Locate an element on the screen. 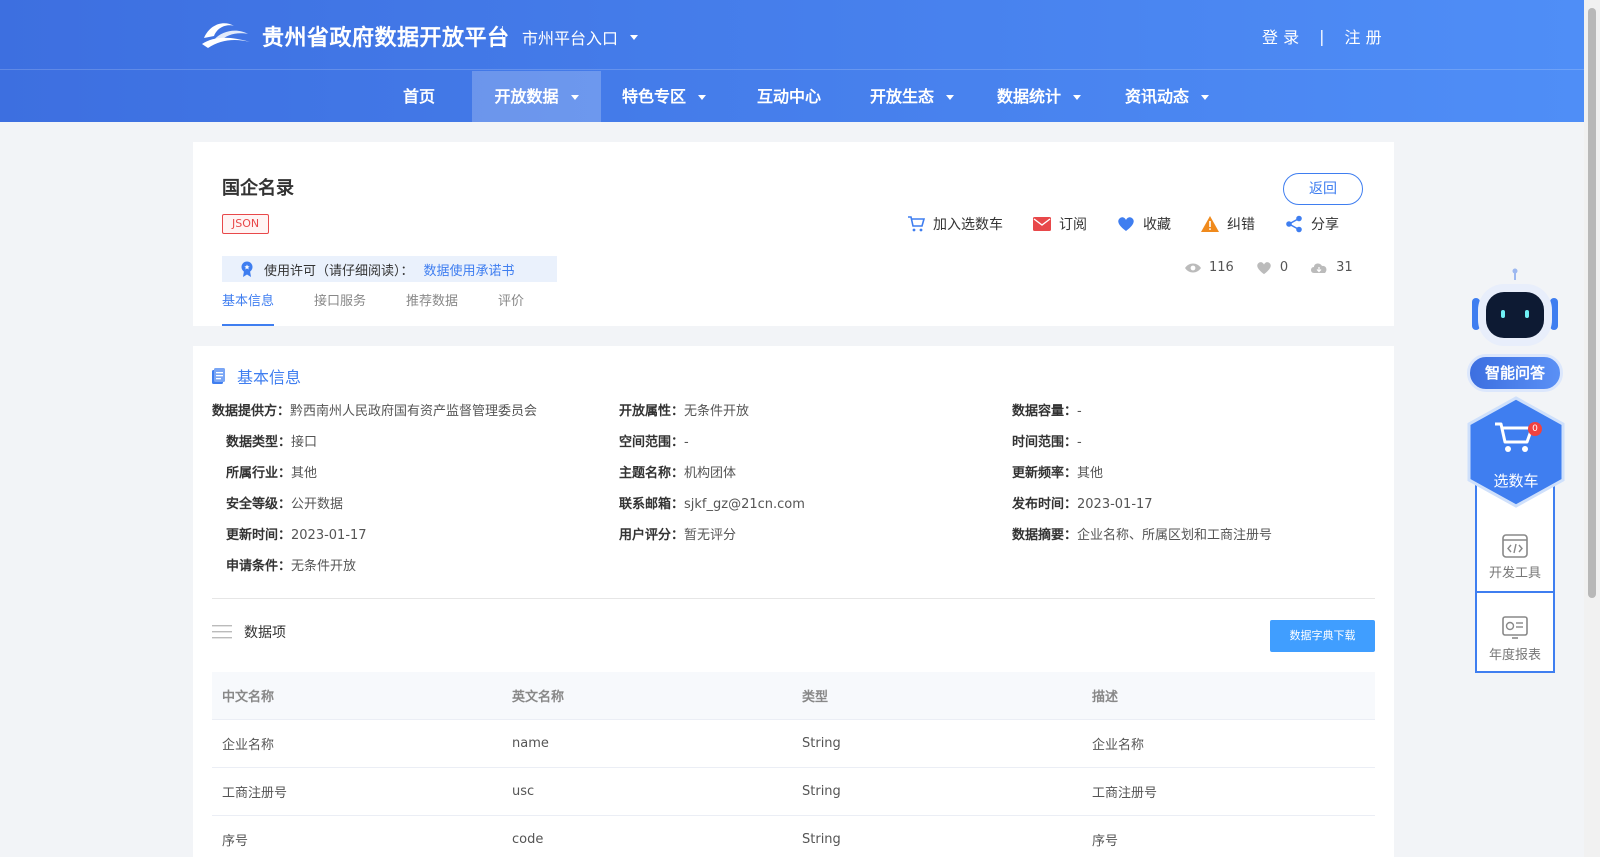  table-cell: 序号 is located at coordinates (1105, 841).